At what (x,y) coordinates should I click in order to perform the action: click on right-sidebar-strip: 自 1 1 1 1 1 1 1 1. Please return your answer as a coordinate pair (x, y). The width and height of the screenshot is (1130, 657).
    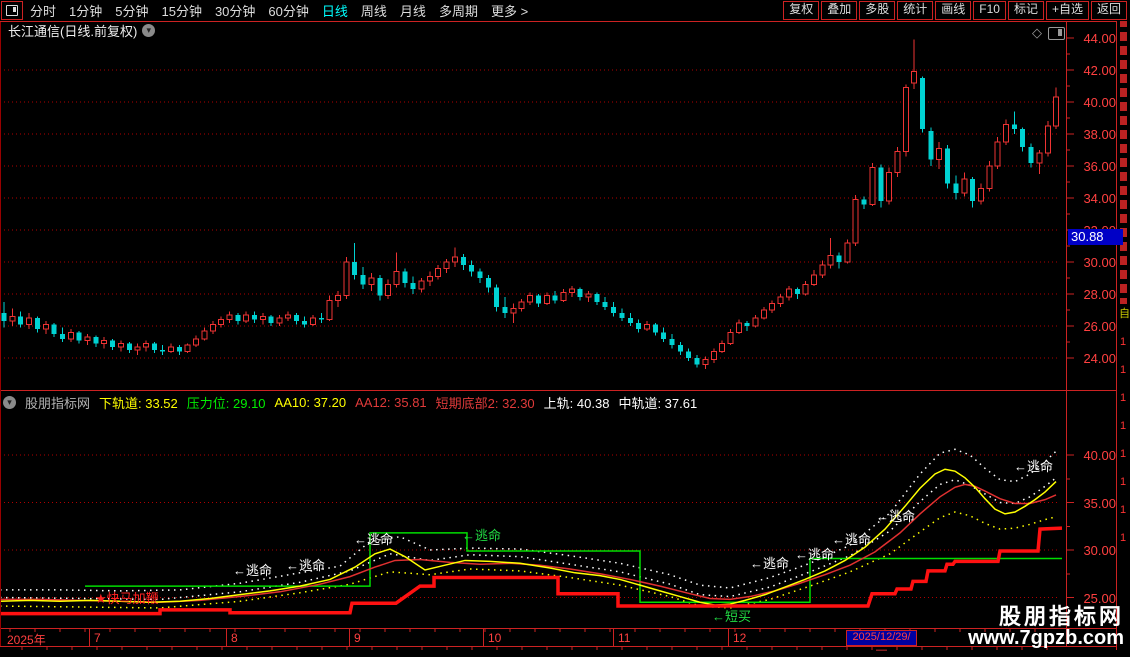
    Looking at the image, I should click on (1123, 325).